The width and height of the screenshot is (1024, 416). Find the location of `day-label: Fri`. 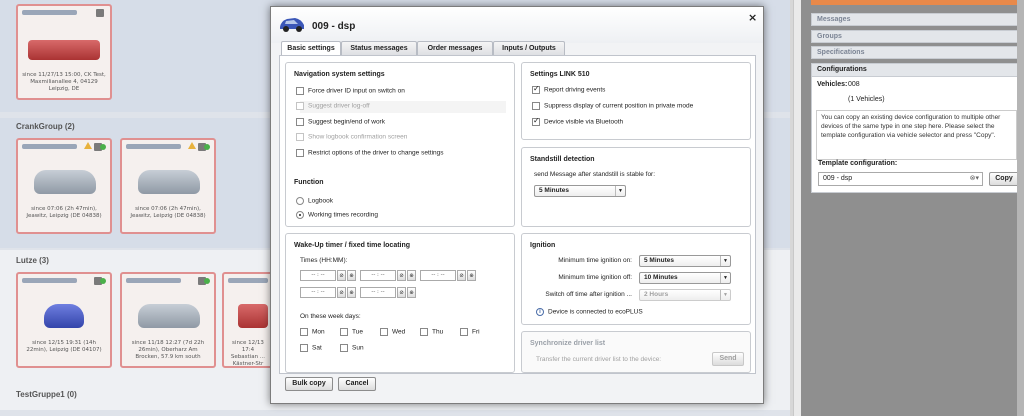

day-label: Fri is located at coordinates (476, 332).